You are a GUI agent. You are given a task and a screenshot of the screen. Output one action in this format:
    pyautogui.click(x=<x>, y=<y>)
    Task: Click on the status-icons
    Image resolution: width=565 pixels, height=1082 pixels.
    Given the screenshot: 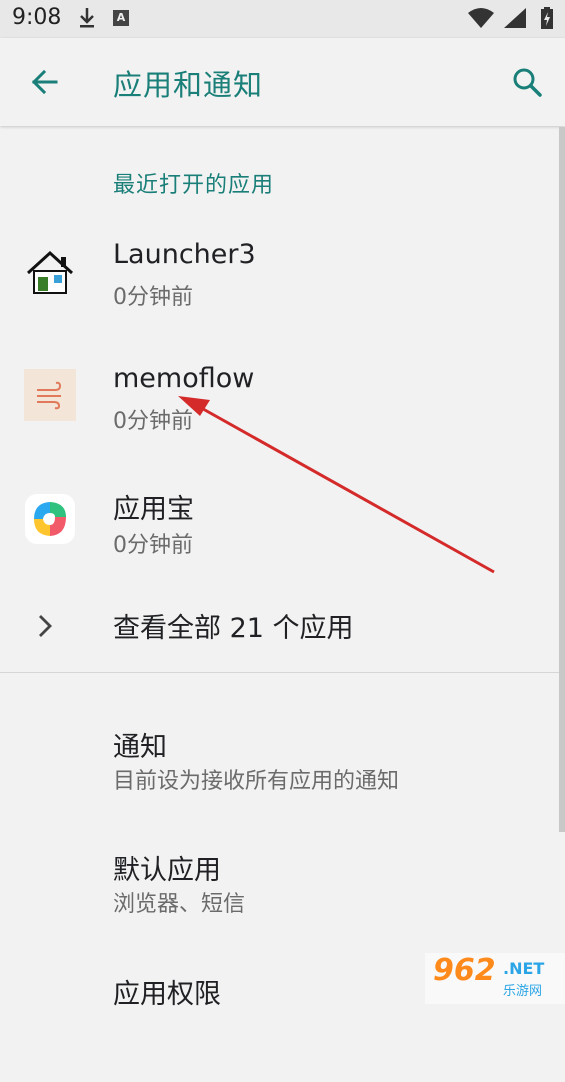 What is the action you would take?
    pyautogui.click(x=511, y=20)
    